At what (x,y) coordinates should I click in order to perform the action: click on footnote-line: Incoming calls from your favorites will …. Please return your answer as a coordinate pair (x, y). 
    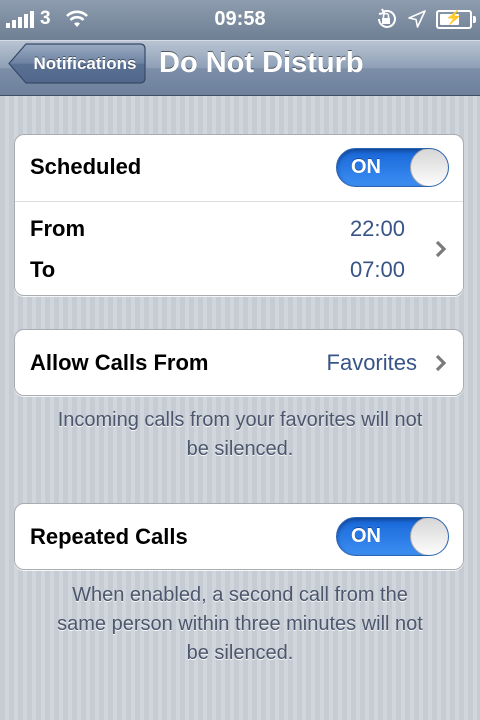
    Looking at the image, I should click on (240, 420).